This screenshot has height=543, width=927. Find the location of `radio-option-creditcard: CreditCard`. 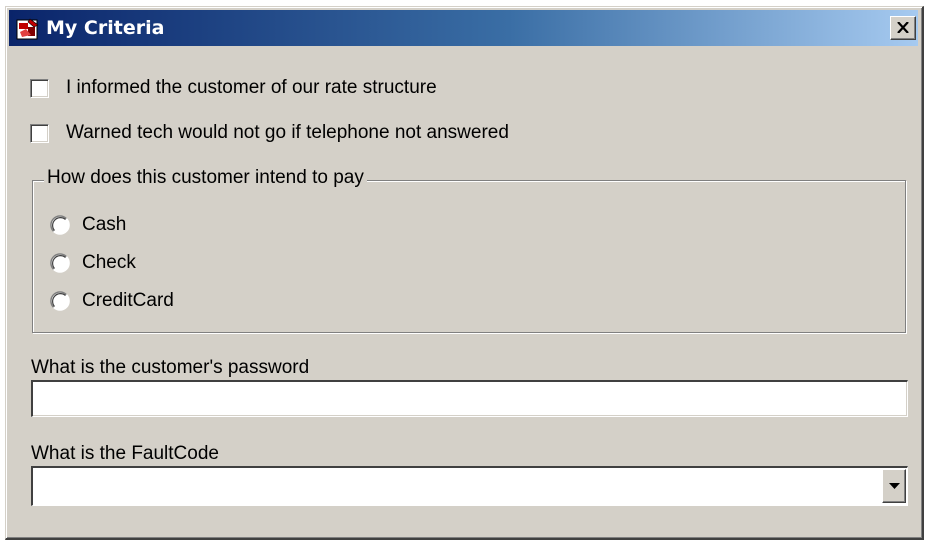

radio-option-creditcard: CreditCard is located at coordinates (112, 301).